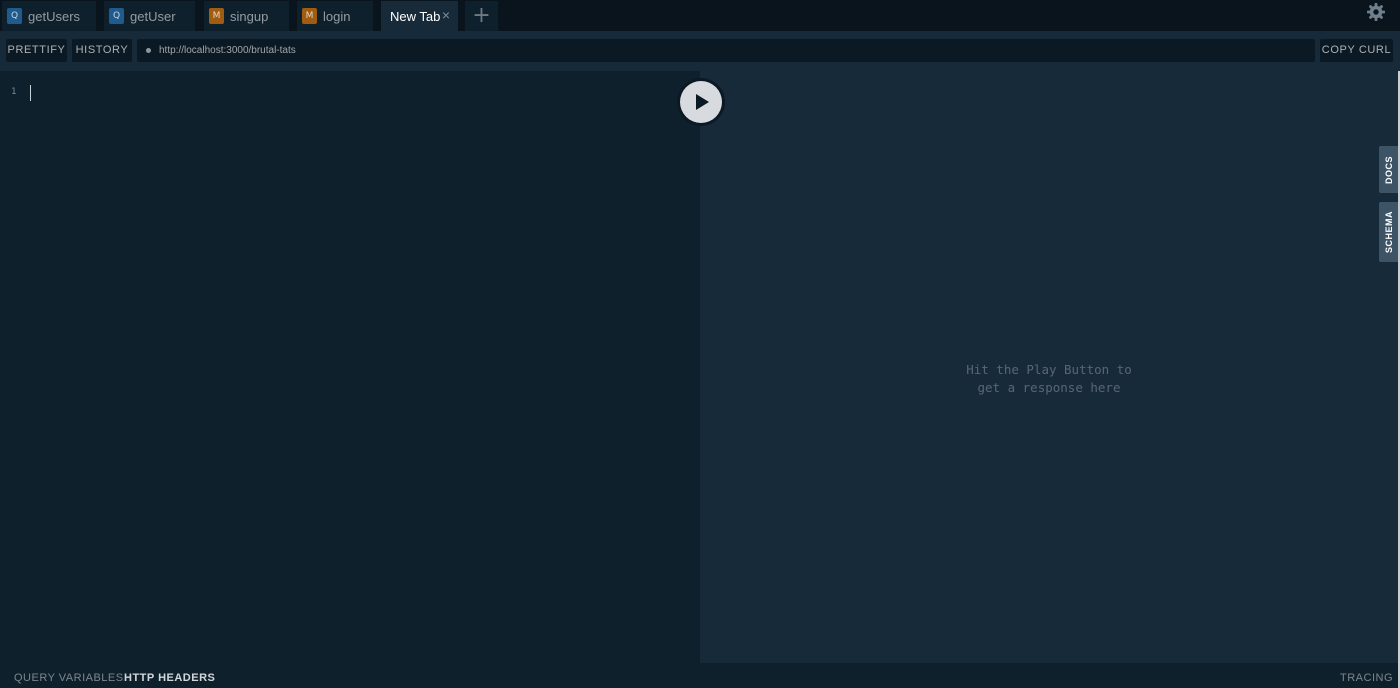  What do you see at coordinates (69, 678) in the screenshot?
I see `query-variables-tab: QUERY VARIABLES` at bounding box center [69, 678].